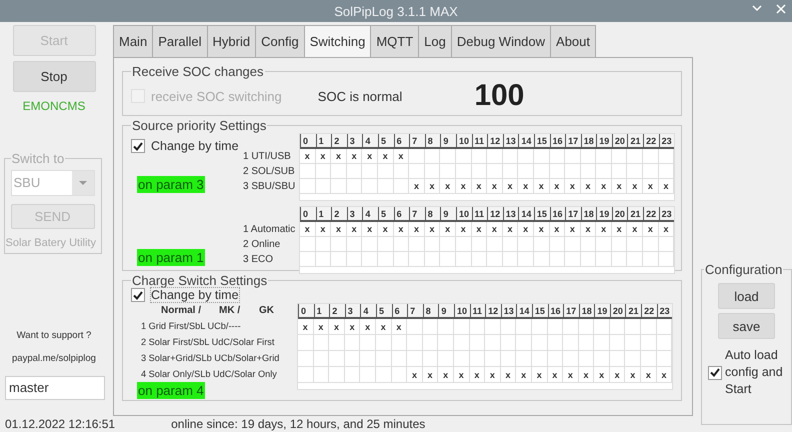 This screenshot has width=792, height=432. What do you see at coordinates (180, 41) in the screenshot?
I see `tab: Parallel` at bounding box center [180, 41].